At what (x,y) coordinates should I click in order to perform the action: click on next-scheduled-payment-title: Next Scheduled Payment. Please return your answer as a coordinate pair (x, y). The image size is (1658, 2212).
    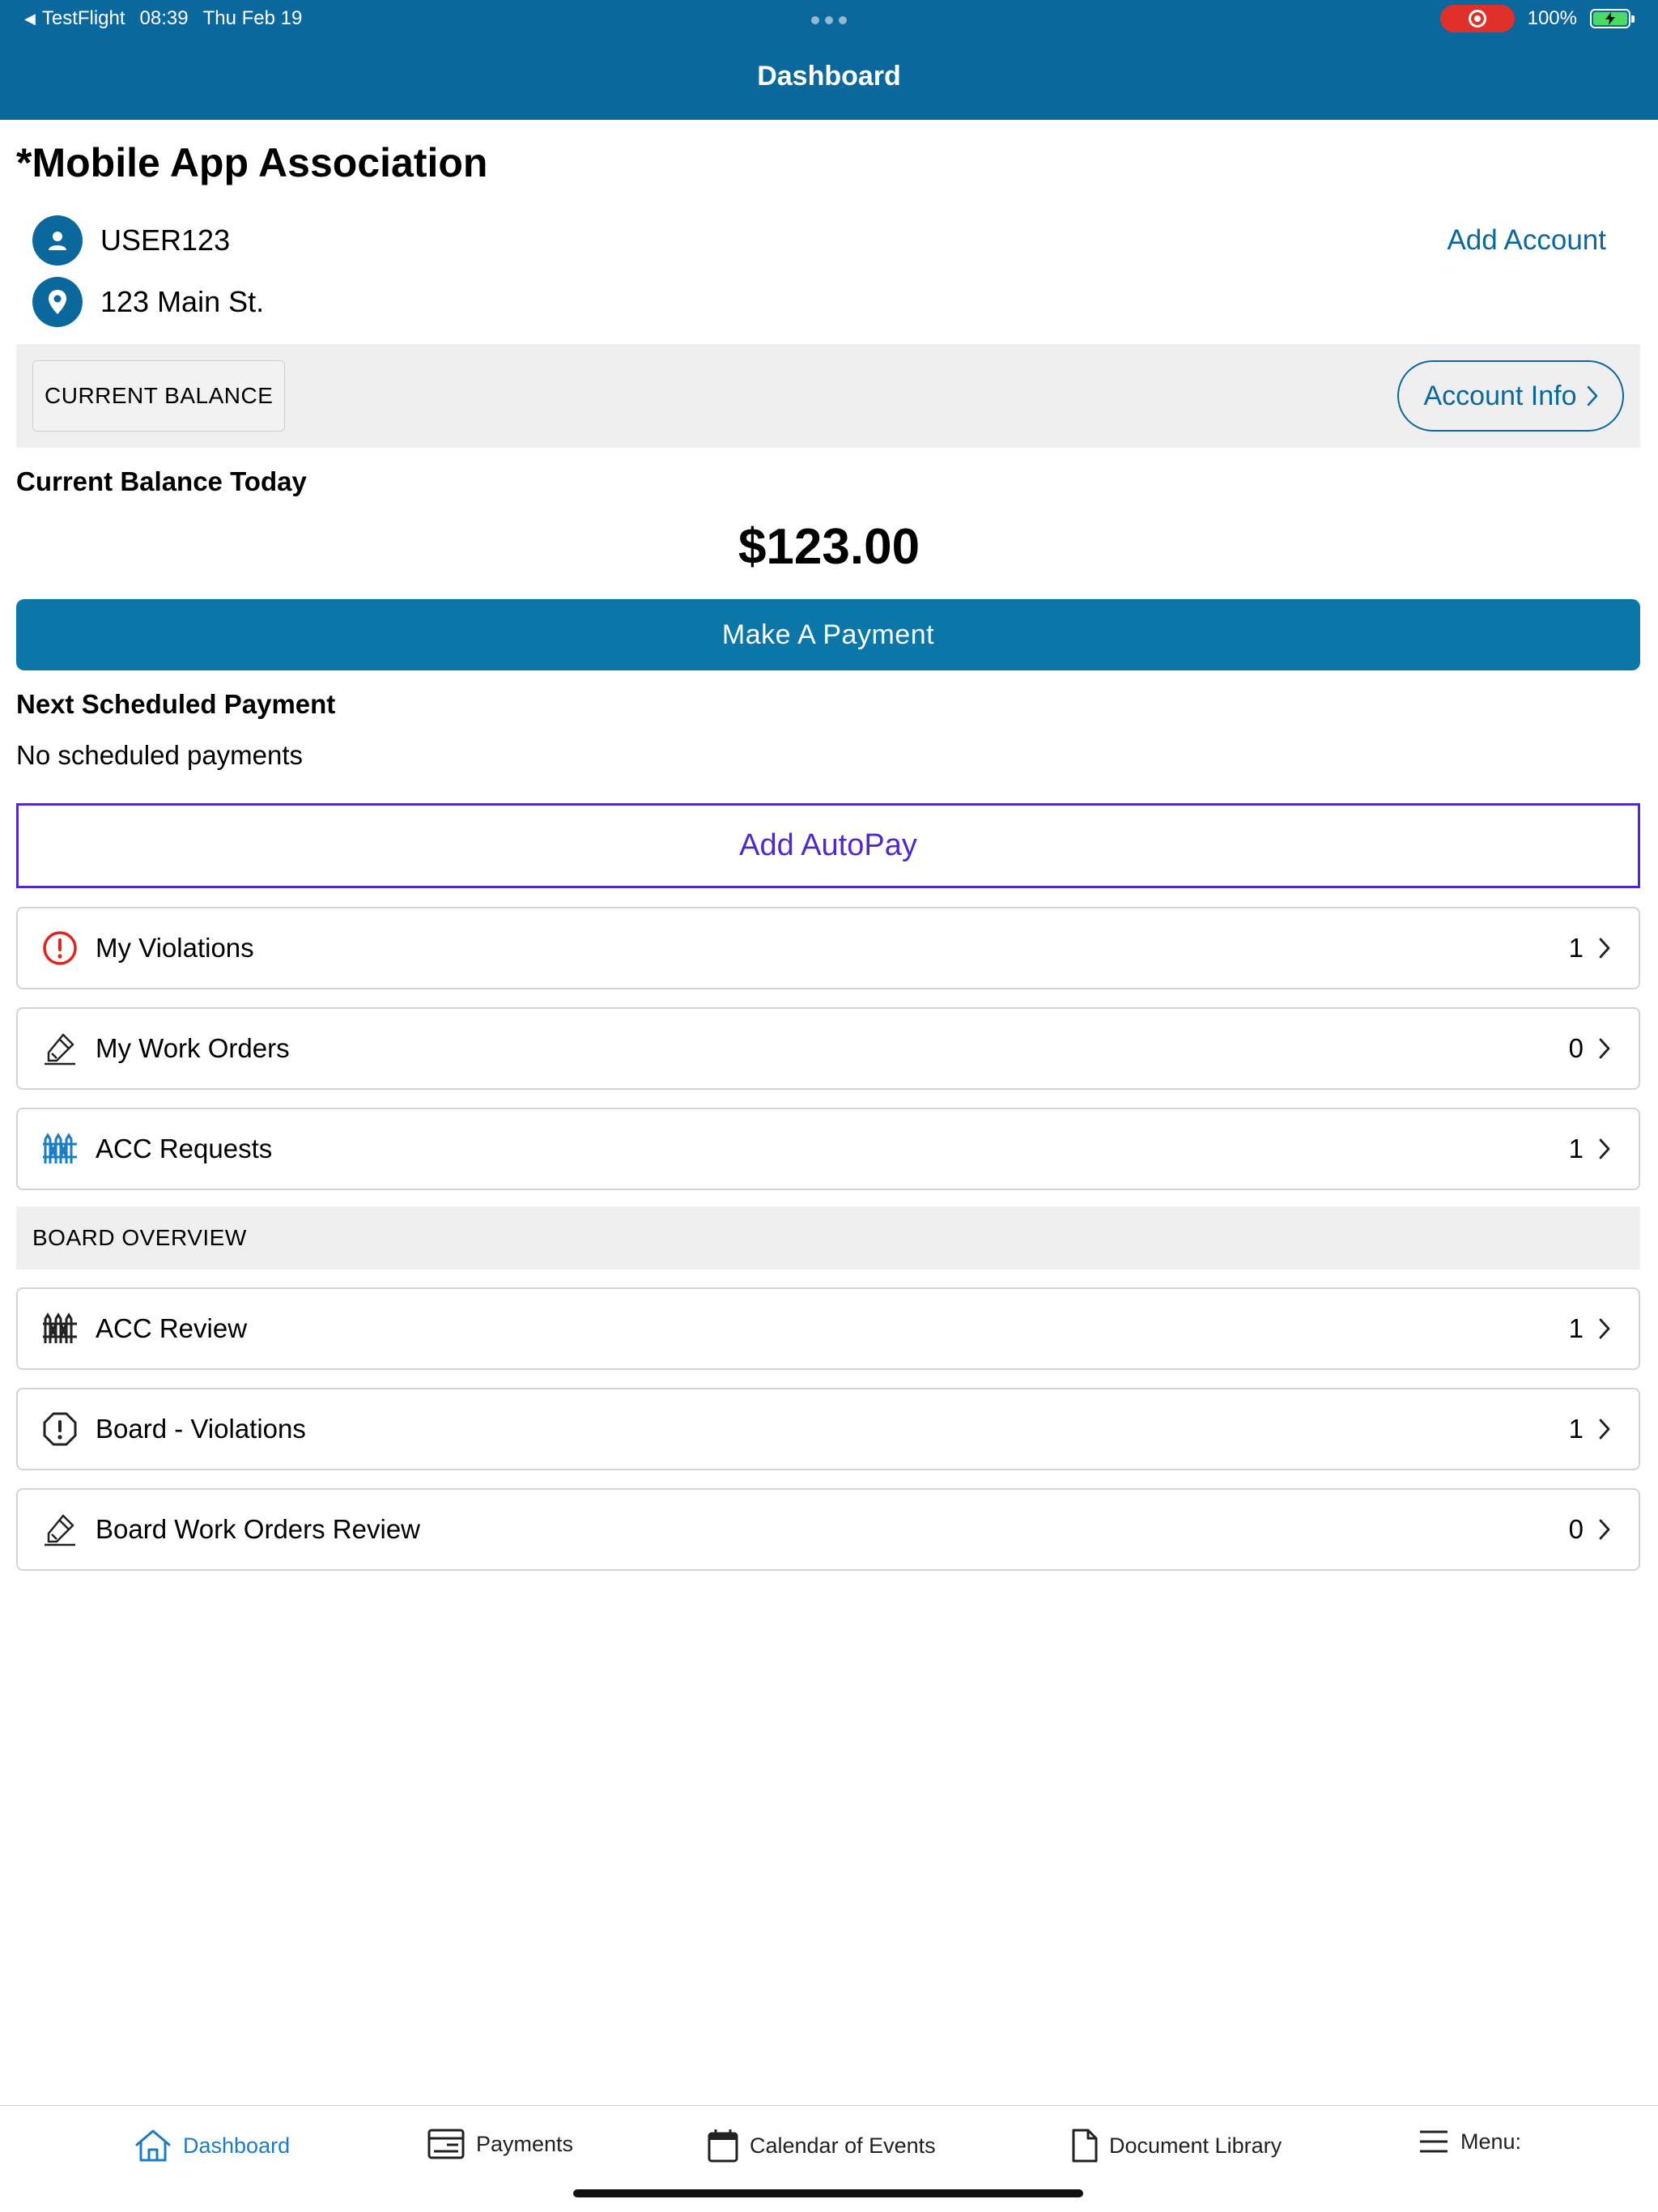
    Looking at the image, I should click on (176, 704).